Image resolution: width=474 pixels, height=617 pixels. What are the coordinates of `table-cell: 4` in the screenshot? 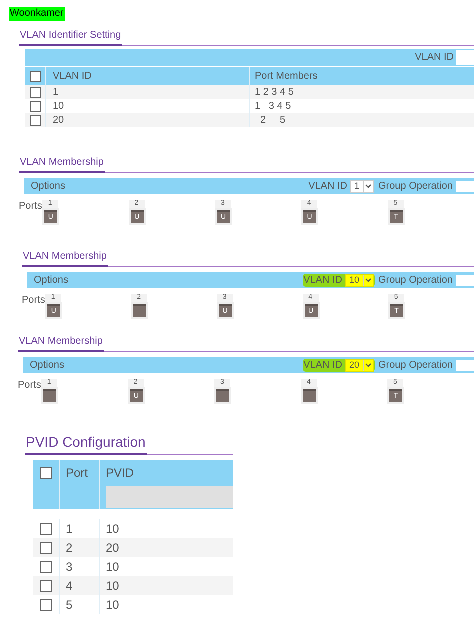 It's located at (69, 585).